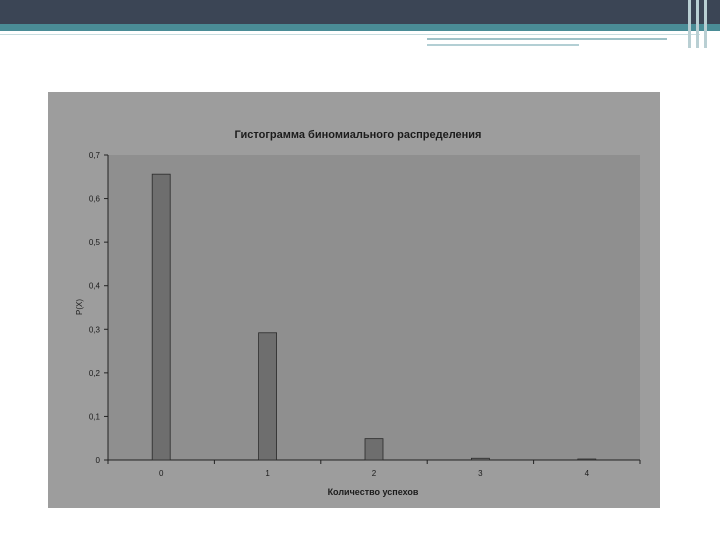  Describe the element at coordinates (480, 473) in the screenshot. I see `x-tick-label: 3` at that location.